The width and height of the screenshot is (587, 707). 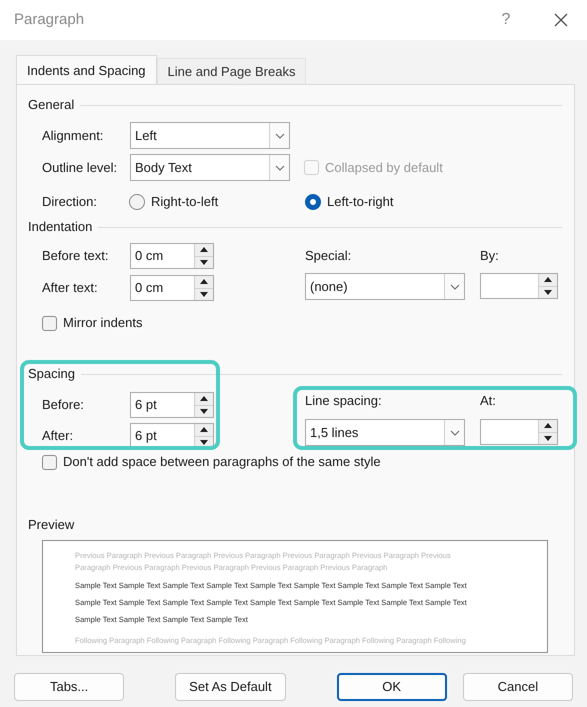 What do you see at coordinates (80, 167) in the screenshot?
I see `field-label: Outline level:` at bounding box center [80, 167].